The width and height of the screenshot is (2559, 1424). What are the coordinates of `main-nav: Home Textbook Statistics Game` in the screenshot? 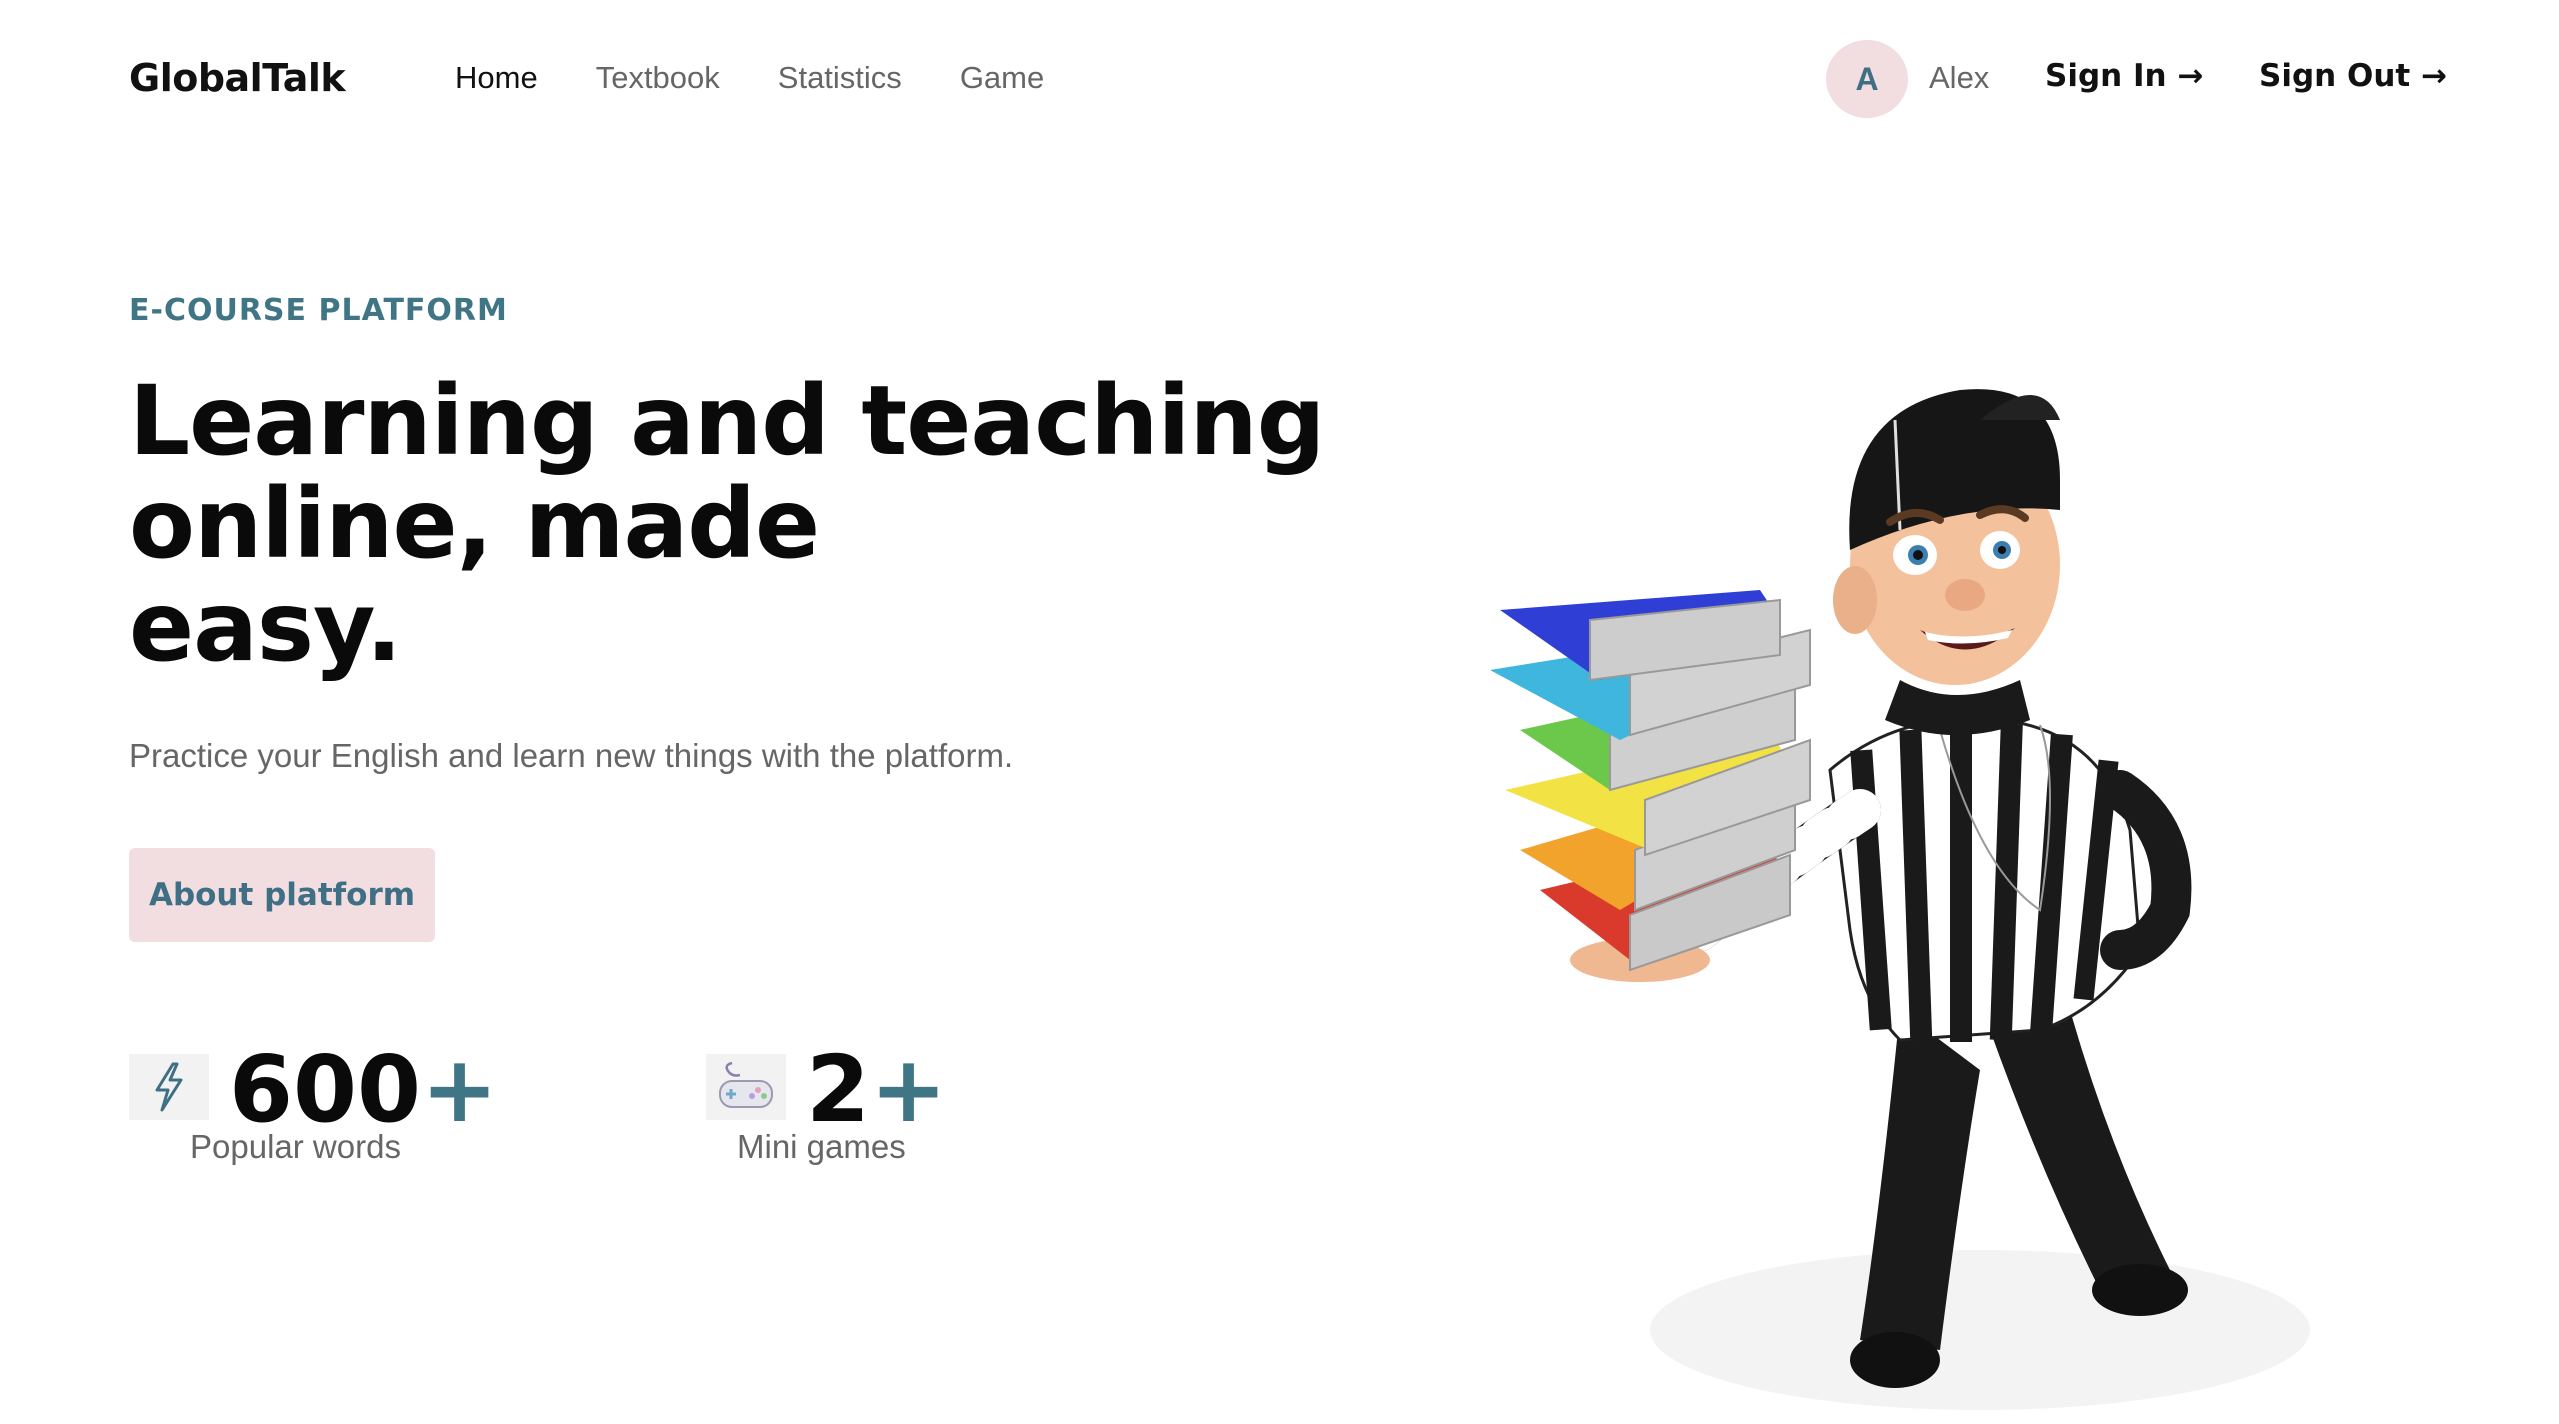 It's located at (778, 78).